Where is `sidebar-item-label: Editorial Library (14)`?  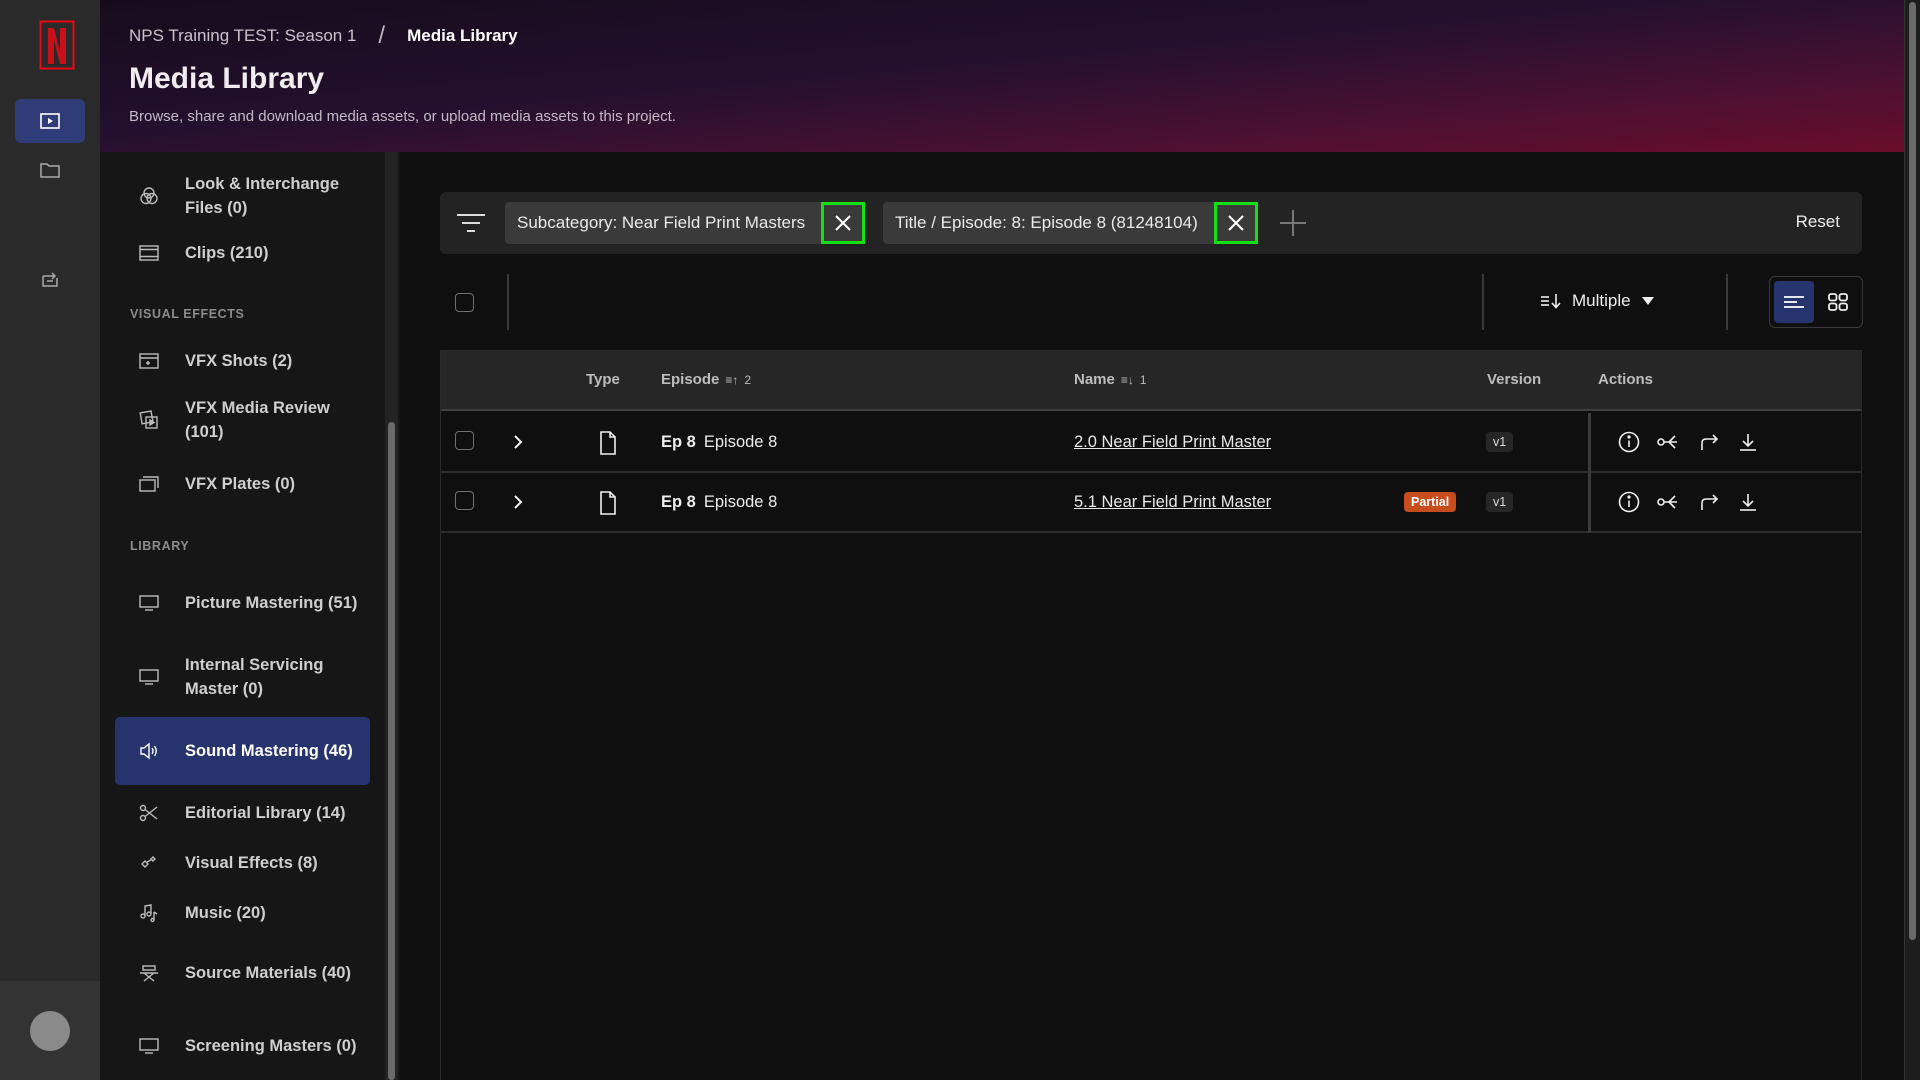
sidebar-item-label: Editorial Library (14) is located at coordinates (265, 813).